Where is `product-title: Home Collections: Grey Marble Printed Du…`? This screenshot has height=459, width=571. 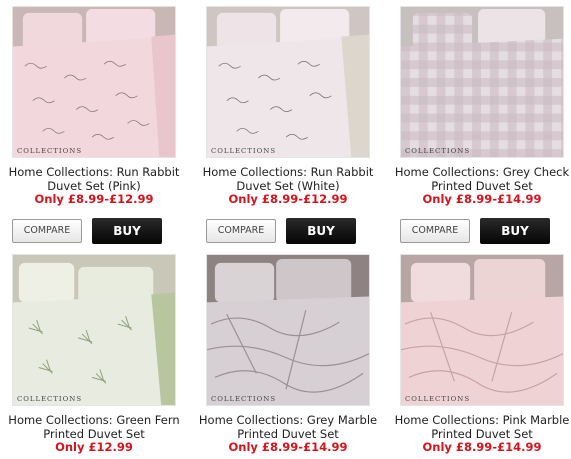 product-title: Home Collections: Grey Marble Printed Du… is located at coordinates (288, 427).